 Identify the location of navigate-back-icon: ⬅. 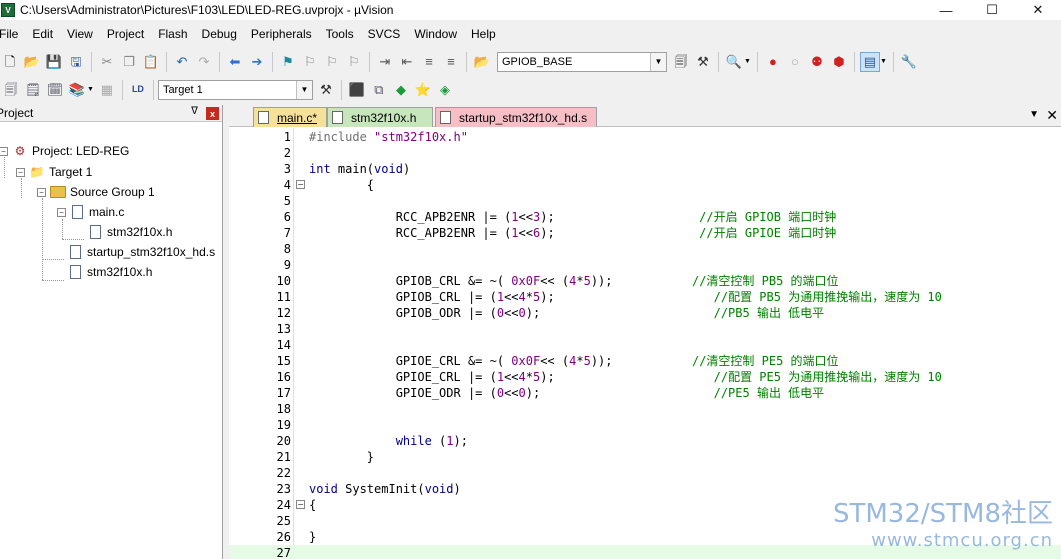
(235, 62).